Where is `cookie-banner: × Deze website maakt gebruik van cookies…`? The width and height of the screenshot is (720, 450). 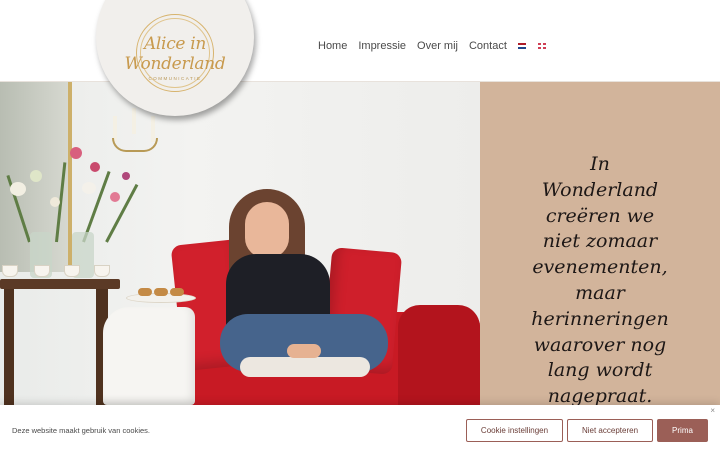 cookie-banner: × Deze website maakt gebruik van cookies… is located at coordinates (360, 427).